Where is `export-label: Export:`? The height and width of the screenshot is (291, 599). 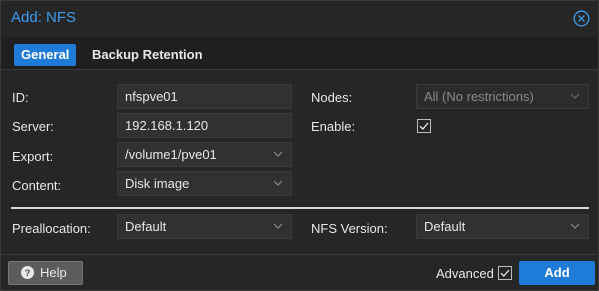
export-label: Export: is located at coordinates (33, 156).